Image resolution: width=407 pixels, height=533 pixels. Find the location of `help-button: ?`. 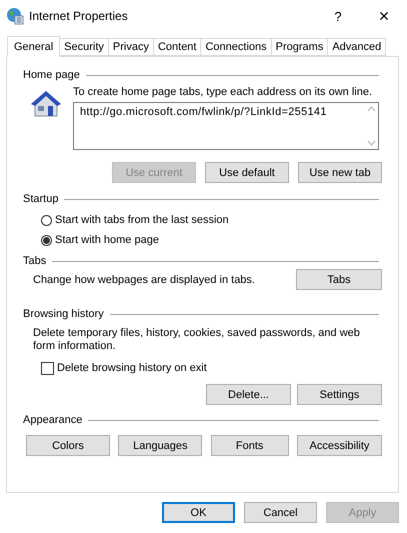

help-button: ? is located at coordinates (338, 16).